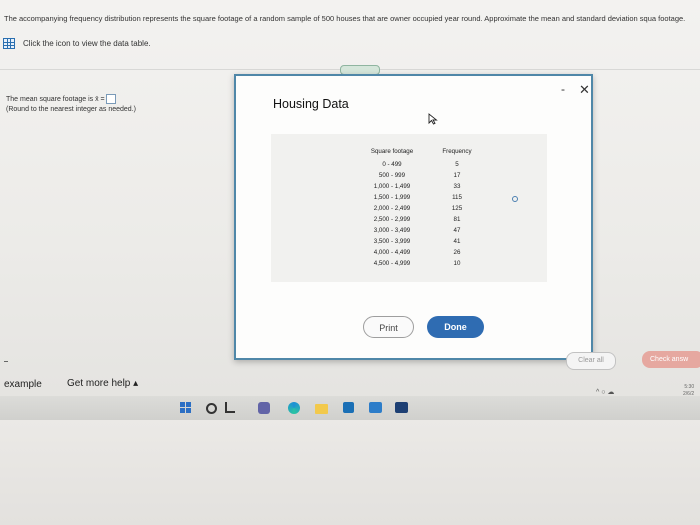  Describe the element at coordinates (457, 151) in the screenshot. I see `column-header-frequency: Frequency` at that location.